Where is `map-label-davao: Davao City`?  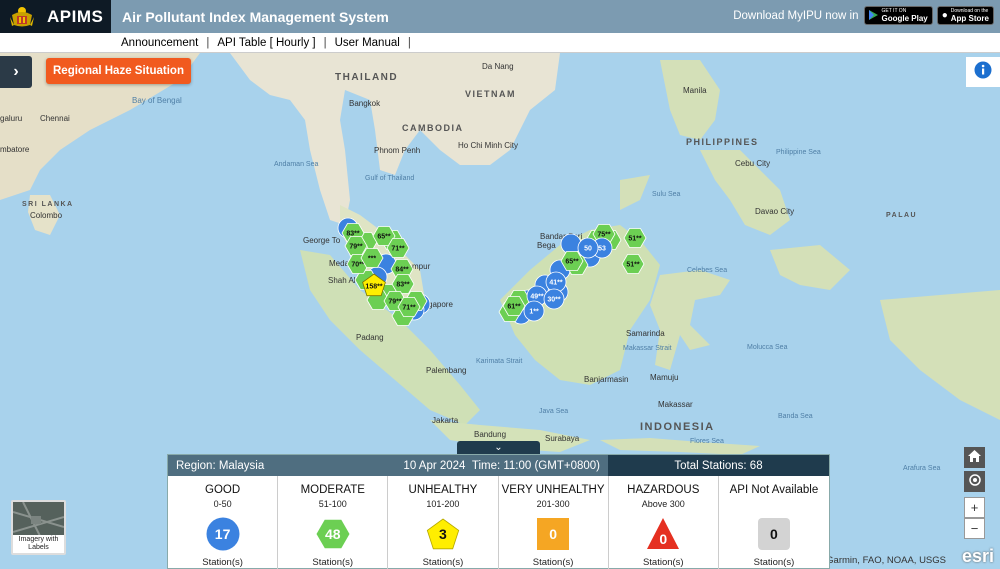 map-label-davao: Davao City is located at coordinates (774, 211).